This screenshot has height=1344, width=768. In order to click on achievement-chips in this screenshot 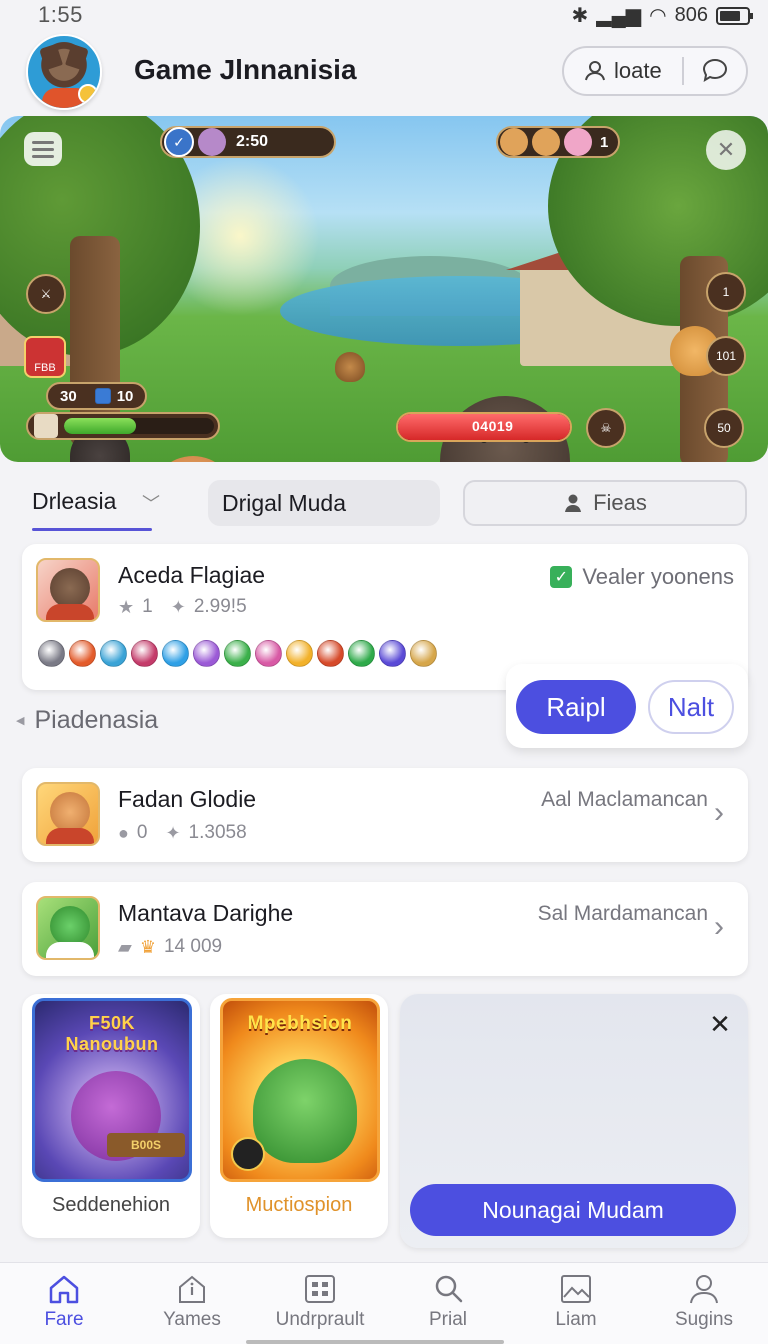, I will do `click(237, 653)`.